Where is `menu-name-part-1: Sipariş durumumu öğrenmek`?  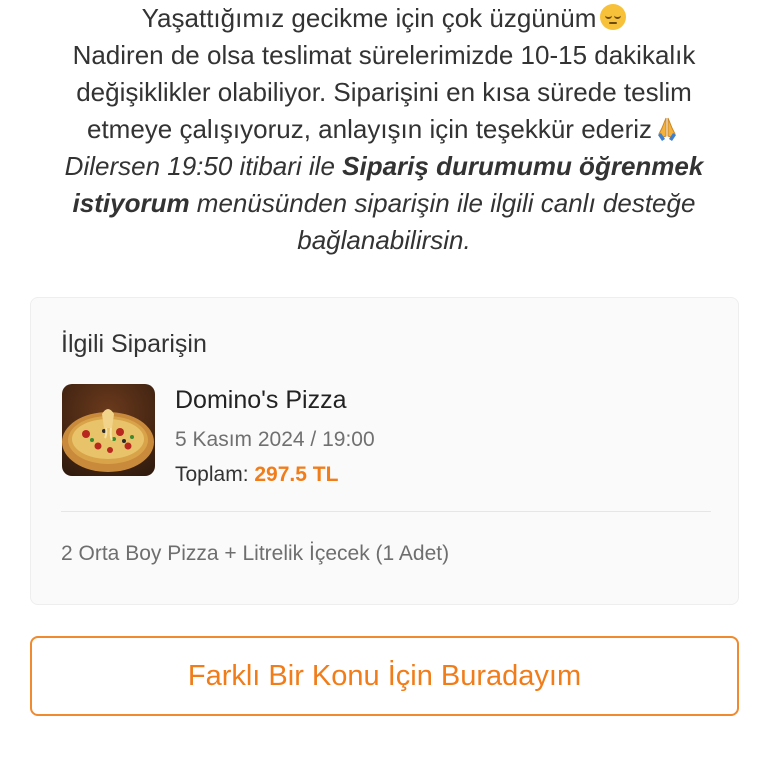
menu-name-part-1: Sipariş durumumu öğrenmek is located at coordinates (523, 166).